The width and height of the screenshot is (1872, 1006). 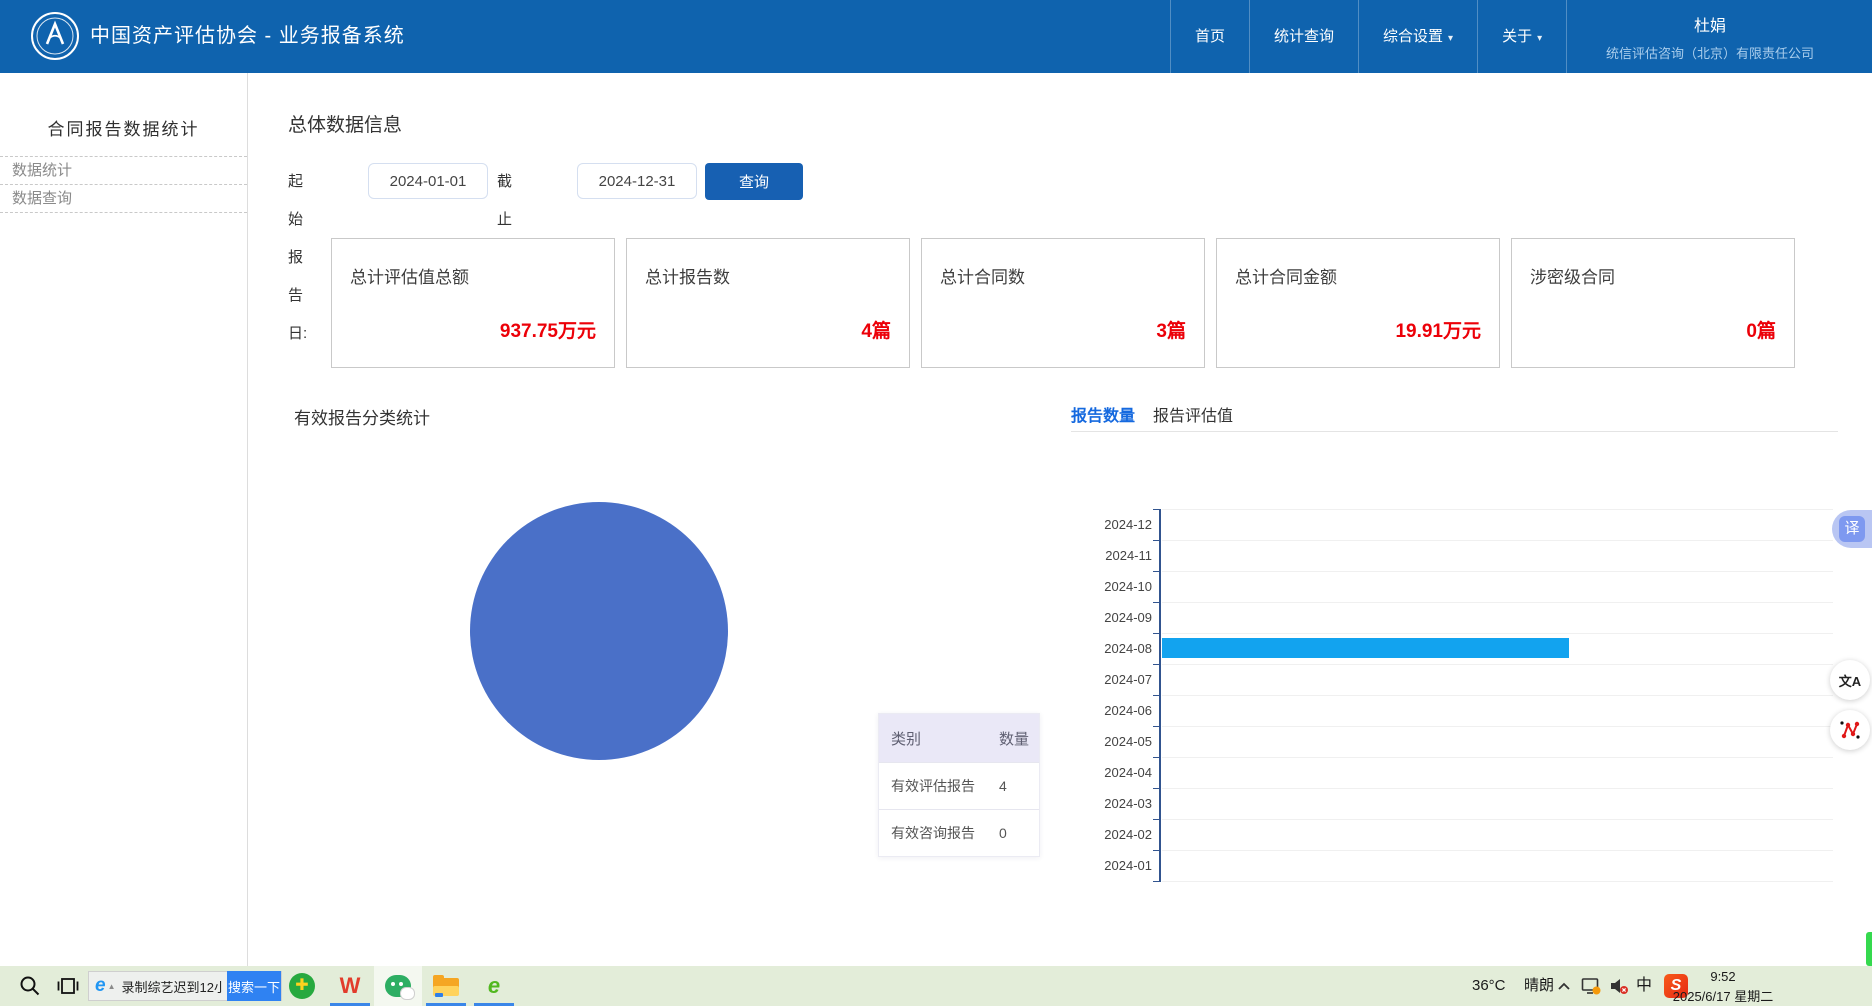 What do you see at coordinates (1454, 431) in the screenshot?
I see `tabs-divider` at bounding box center [1454, 431].